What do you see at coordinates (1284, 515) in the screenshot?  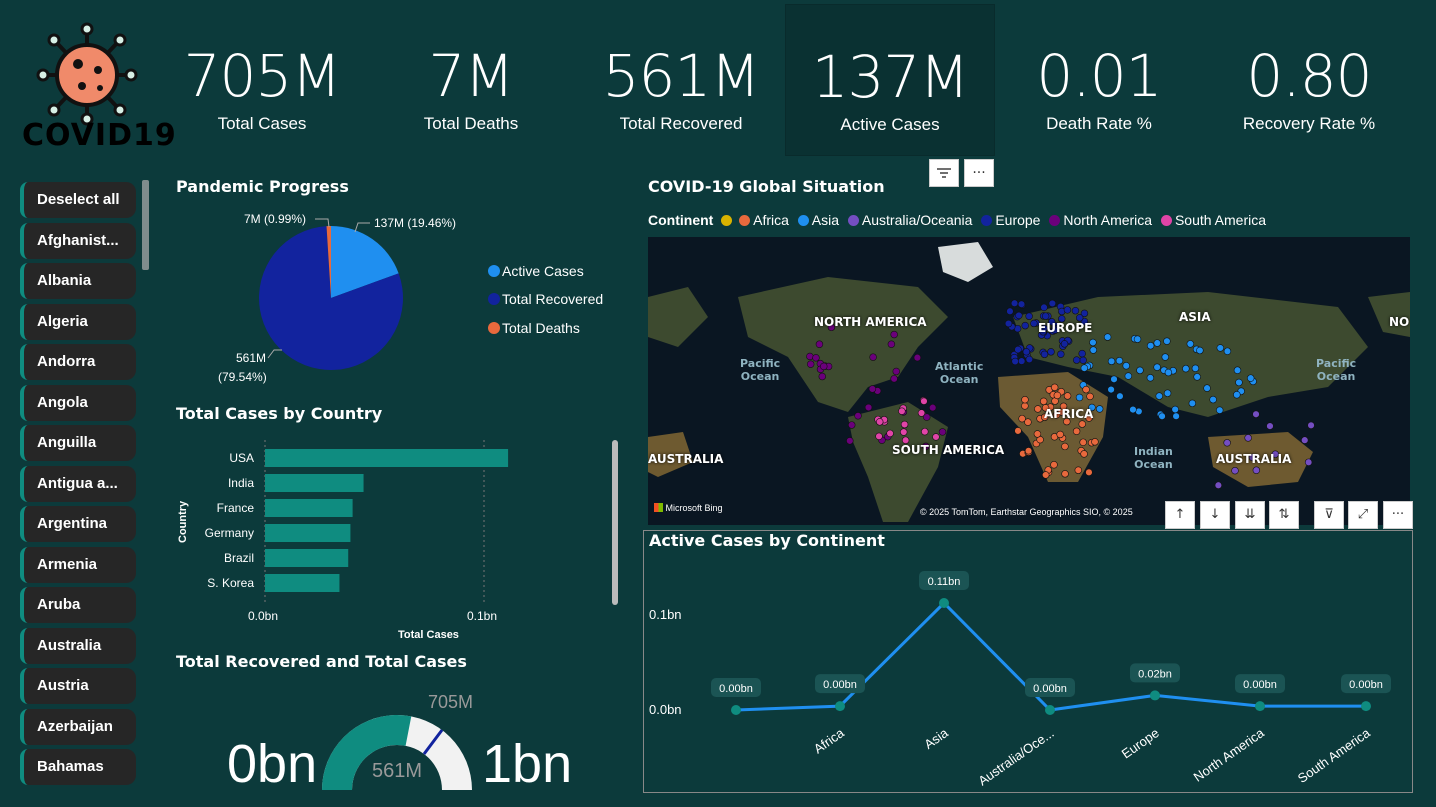 I see `expand-next-level-button: ⇅` at bounding box center [1284, 515].